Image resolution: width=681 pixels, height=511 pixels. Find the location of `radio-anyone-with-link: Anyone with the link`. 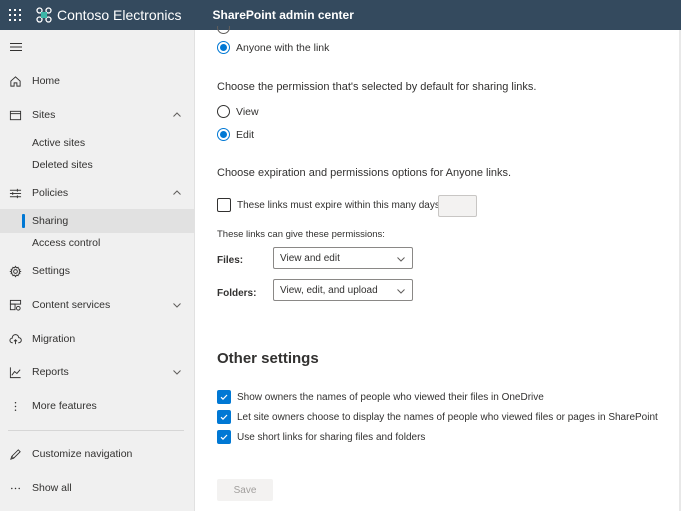

radio-anyone-with-link: Anyone with the link is located at coordinates (273, 47).